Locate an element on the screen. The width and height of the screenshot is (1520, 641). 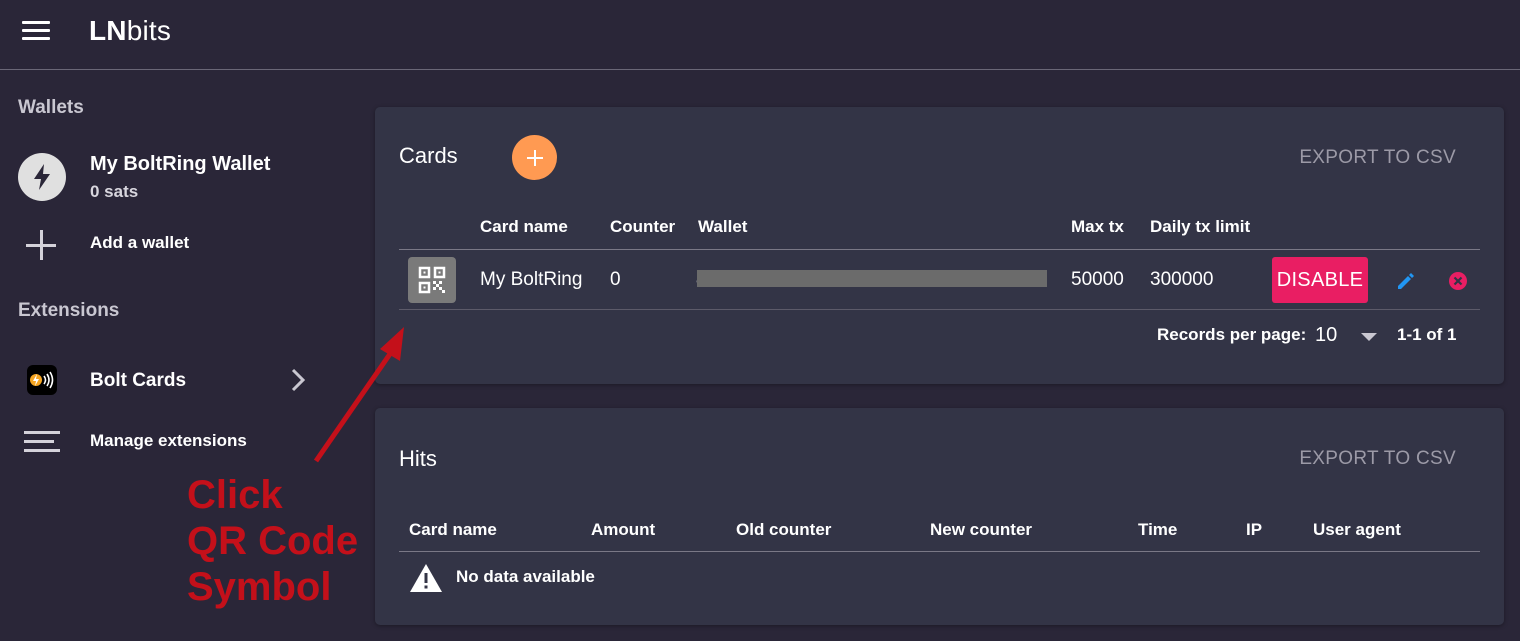
column-header: Wallet is located at coordinates (722, 227).